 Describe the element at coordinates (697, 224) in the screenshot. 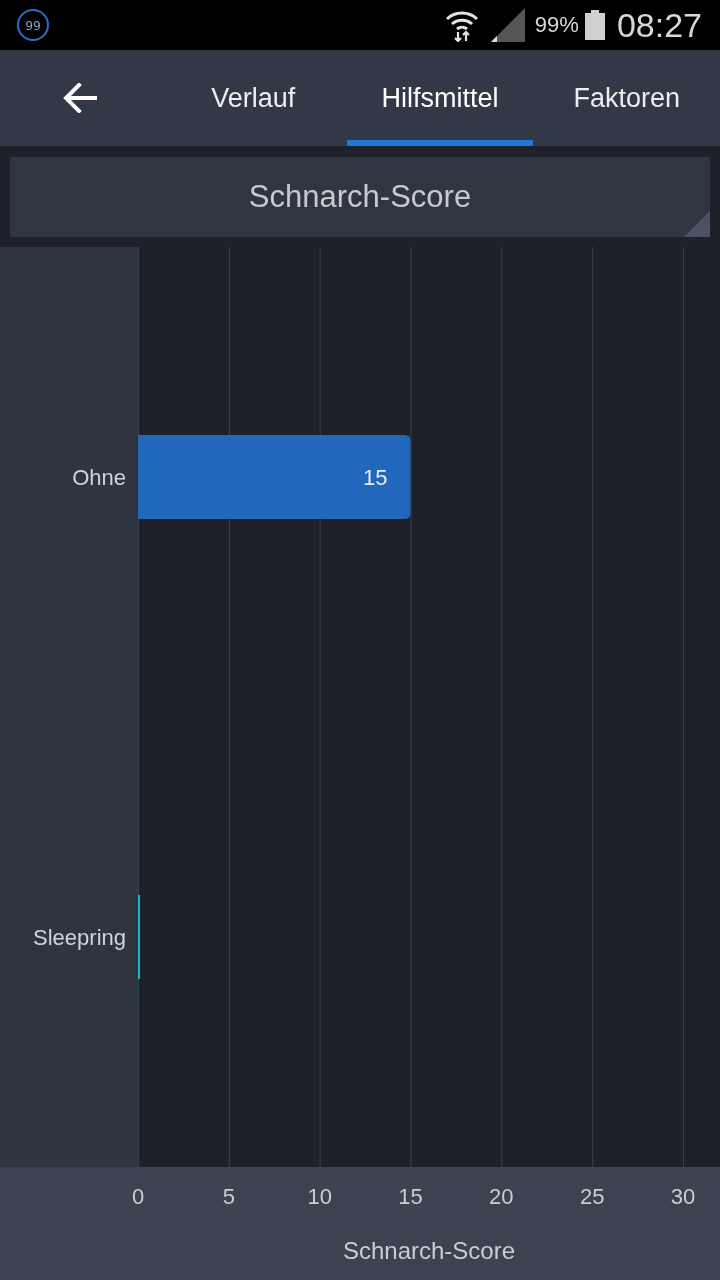

I see `corner-triangle-icon` at that location.